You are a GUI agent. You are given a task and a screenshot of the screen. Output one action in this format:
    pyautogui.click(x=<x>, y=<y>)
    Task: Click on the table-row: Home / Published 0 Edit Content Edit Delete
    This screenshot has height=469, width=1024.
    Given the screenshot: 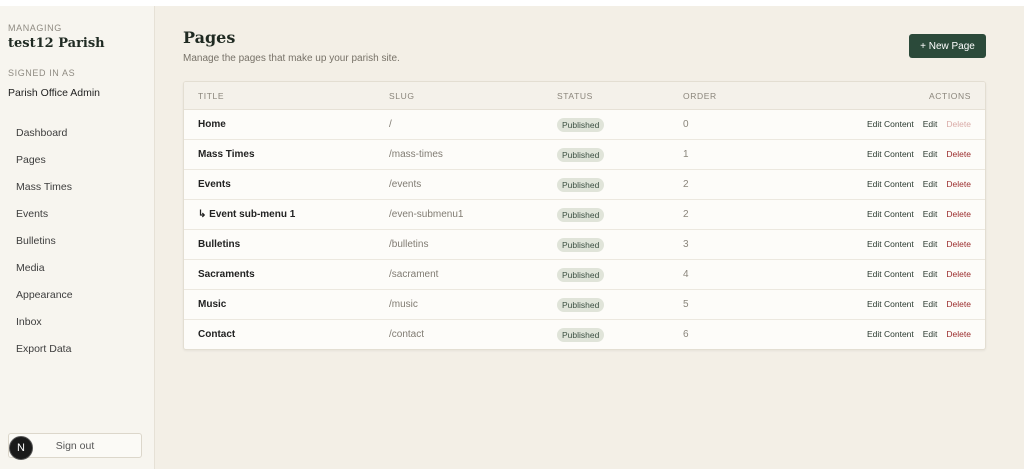 What is the action you would take?
    pyautogui.click(x=584, y=125)
    